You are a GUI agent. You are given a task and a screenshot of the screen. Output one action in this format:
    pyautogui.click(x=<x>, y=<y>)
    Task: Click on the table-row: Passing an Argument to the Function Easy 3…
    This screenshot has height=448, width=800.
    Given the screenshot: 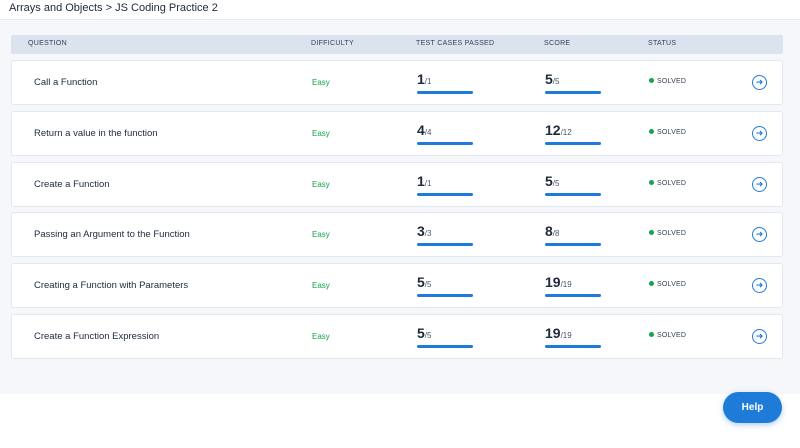 What is the action you would take?
    pyautogui.click(x=397, y=234)
    